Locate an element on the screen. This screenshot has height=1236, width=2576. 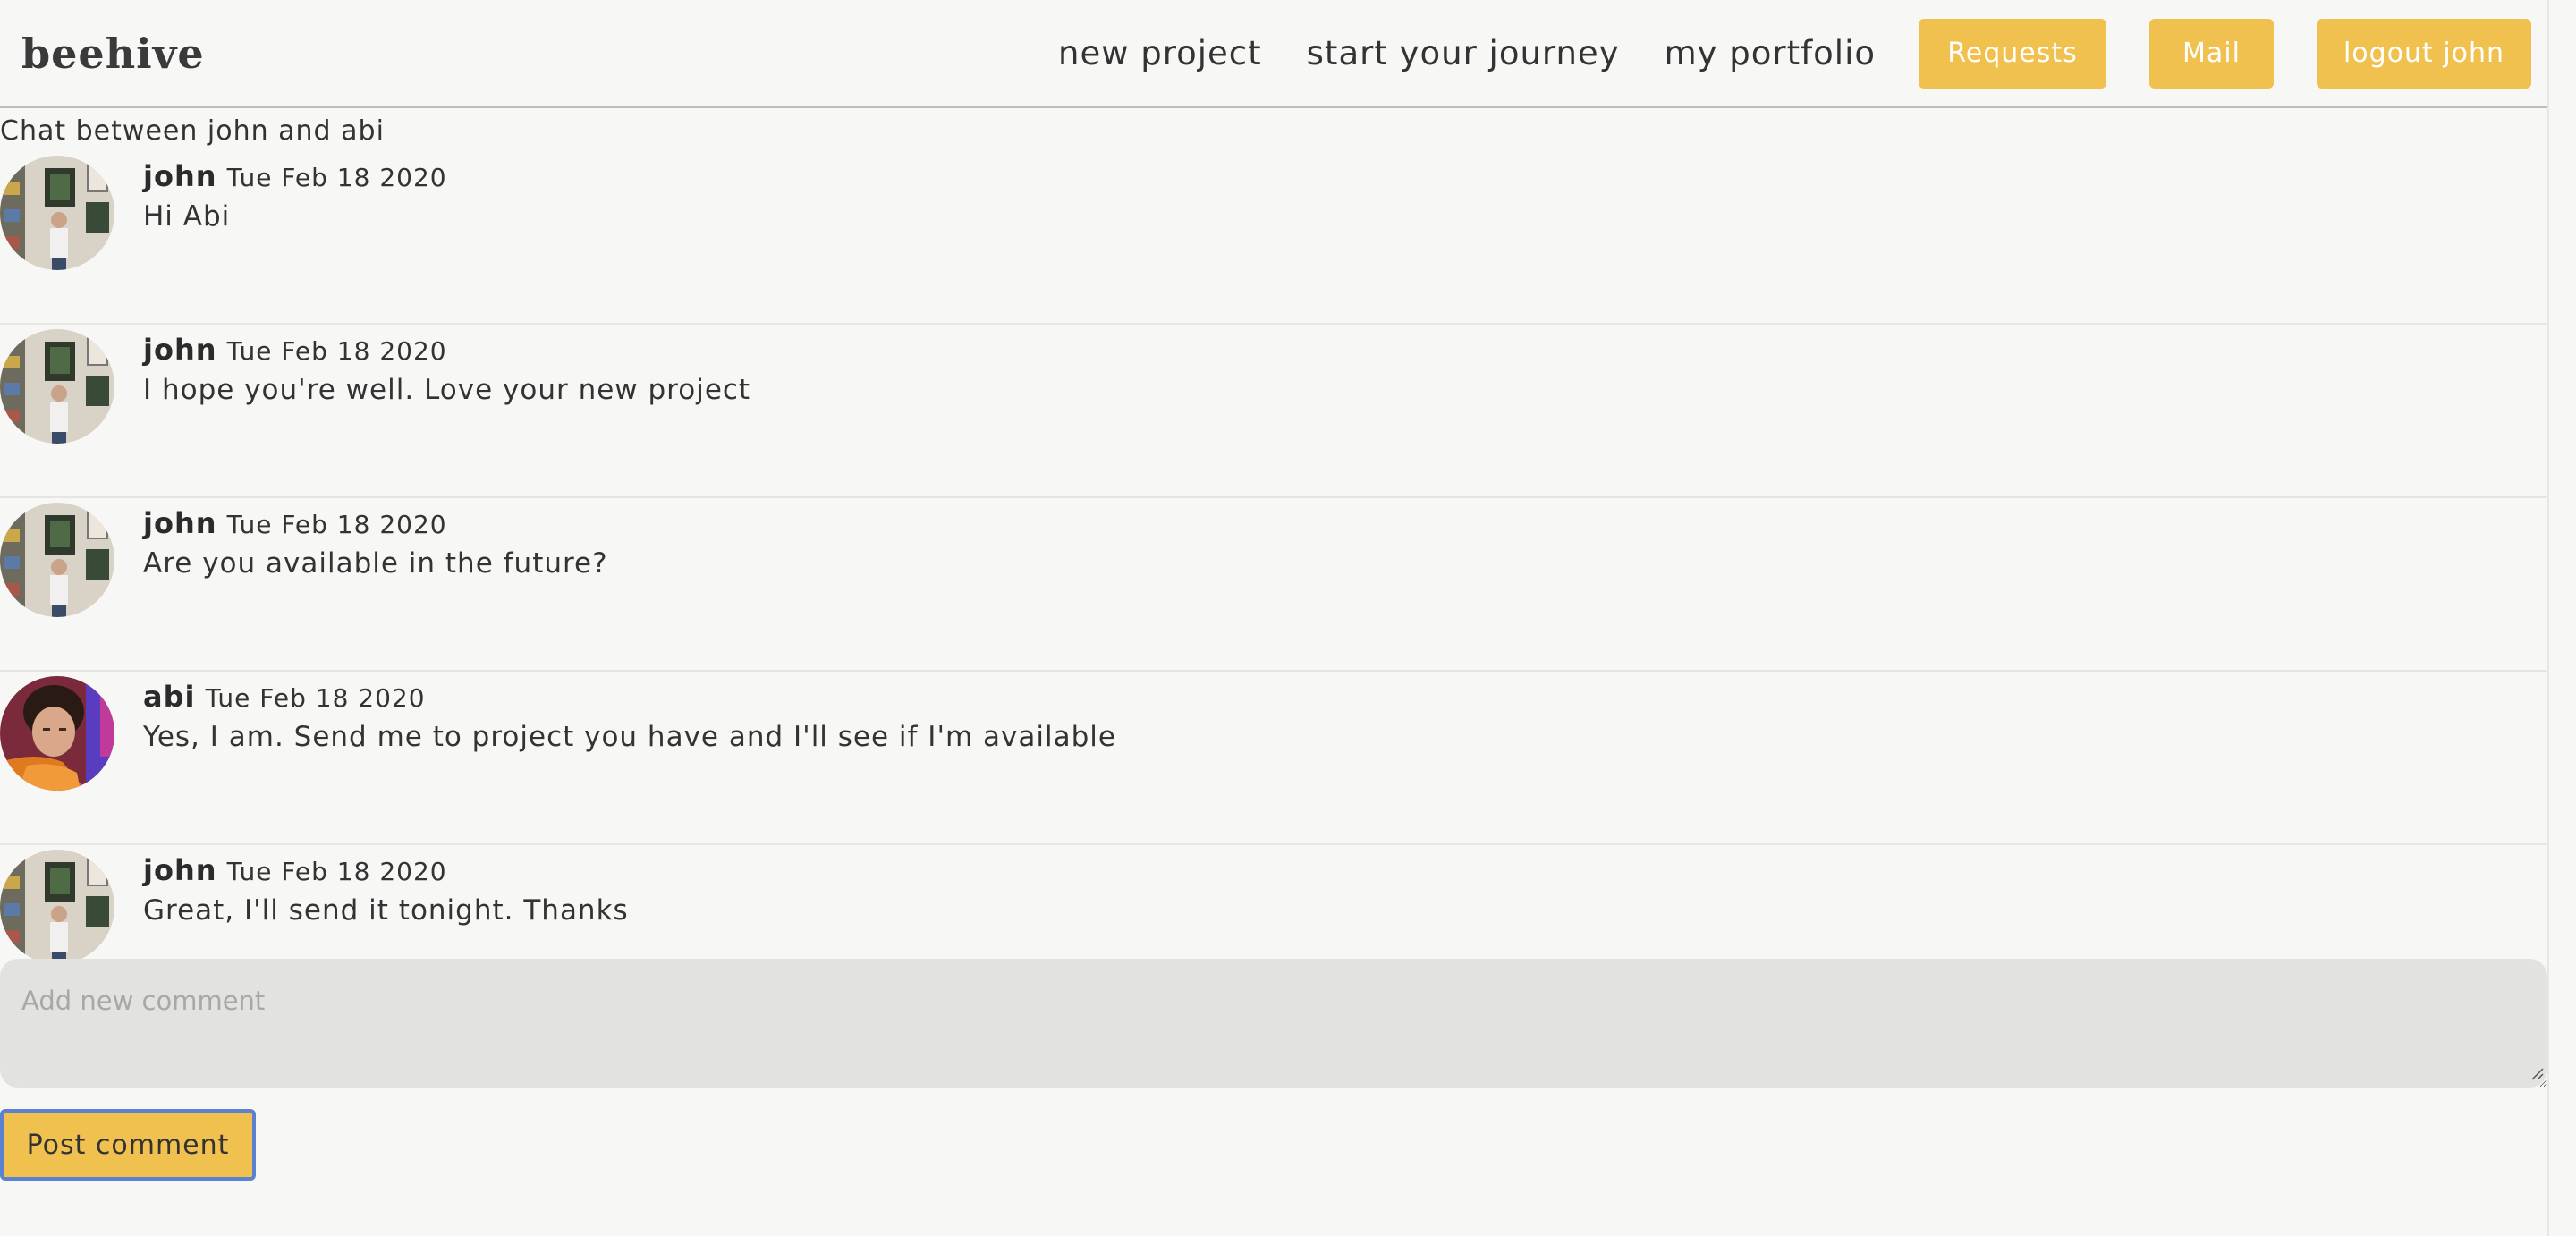
scrollbar is located at coordinates (2561, 618).